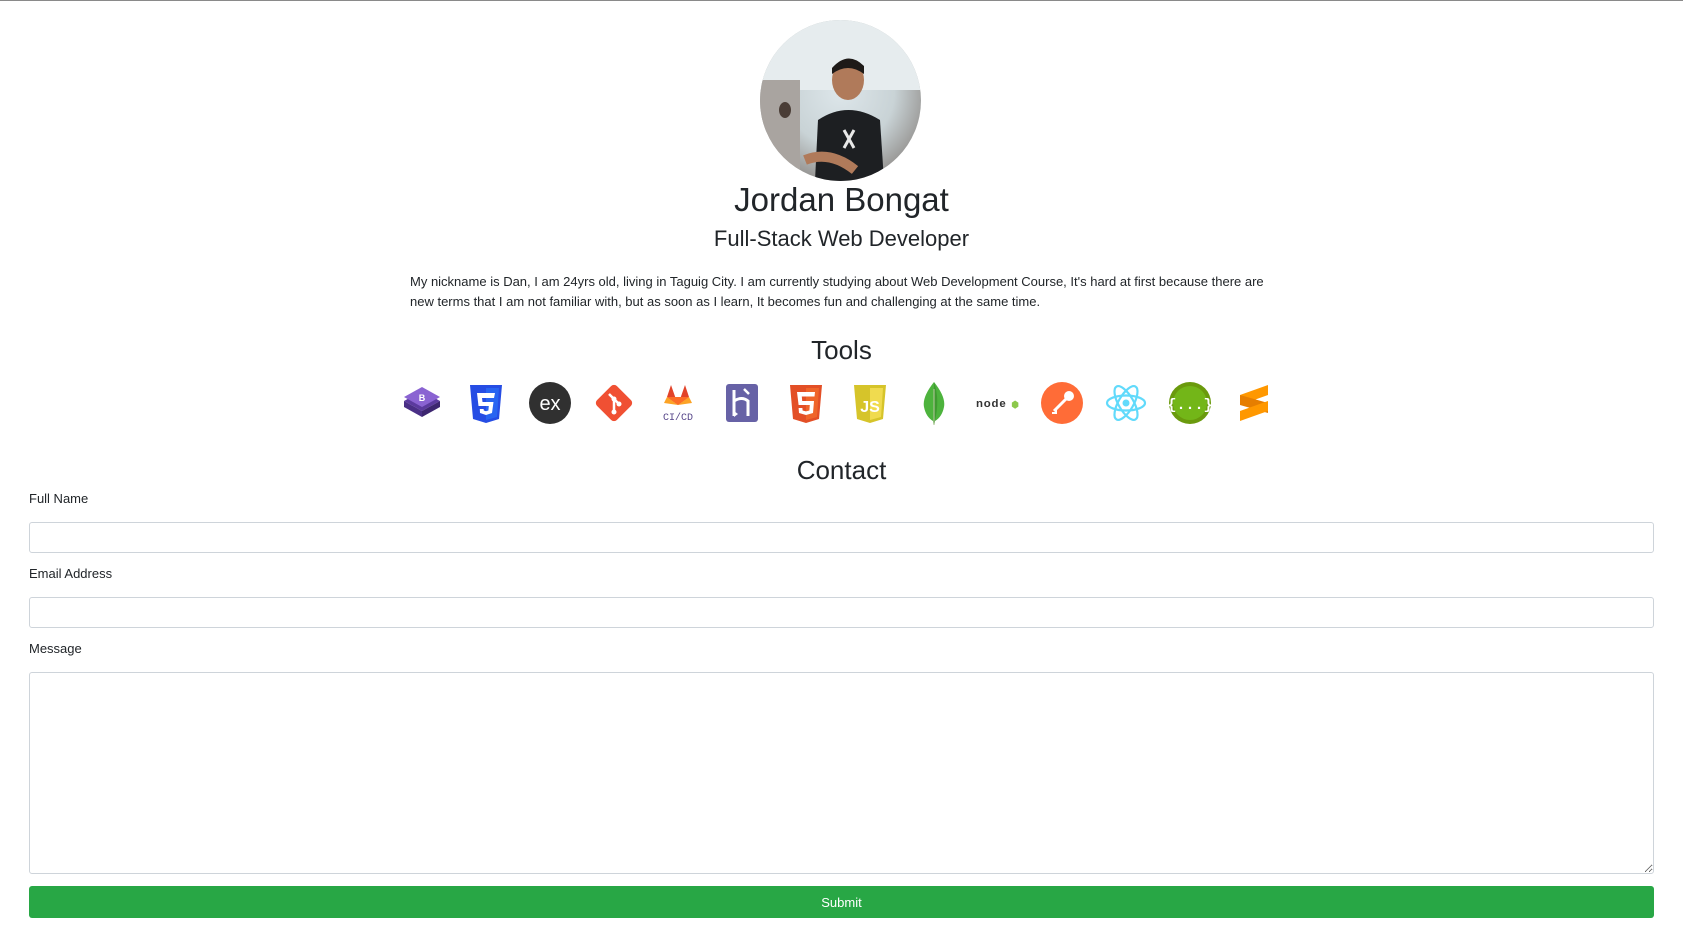 The width and height of the screenshot is (1683, 931). I want to click on svg-text: JS, so click(870, 407).